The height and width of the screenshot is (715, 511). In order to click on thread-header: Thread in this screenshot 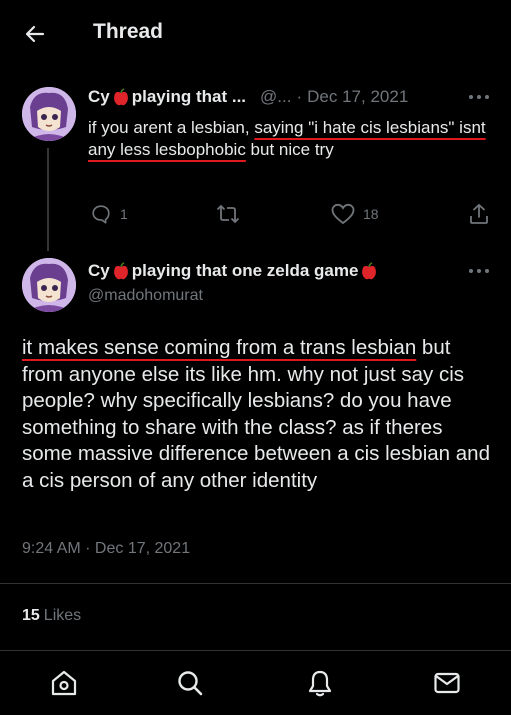, I will do `click(255, 33)`.